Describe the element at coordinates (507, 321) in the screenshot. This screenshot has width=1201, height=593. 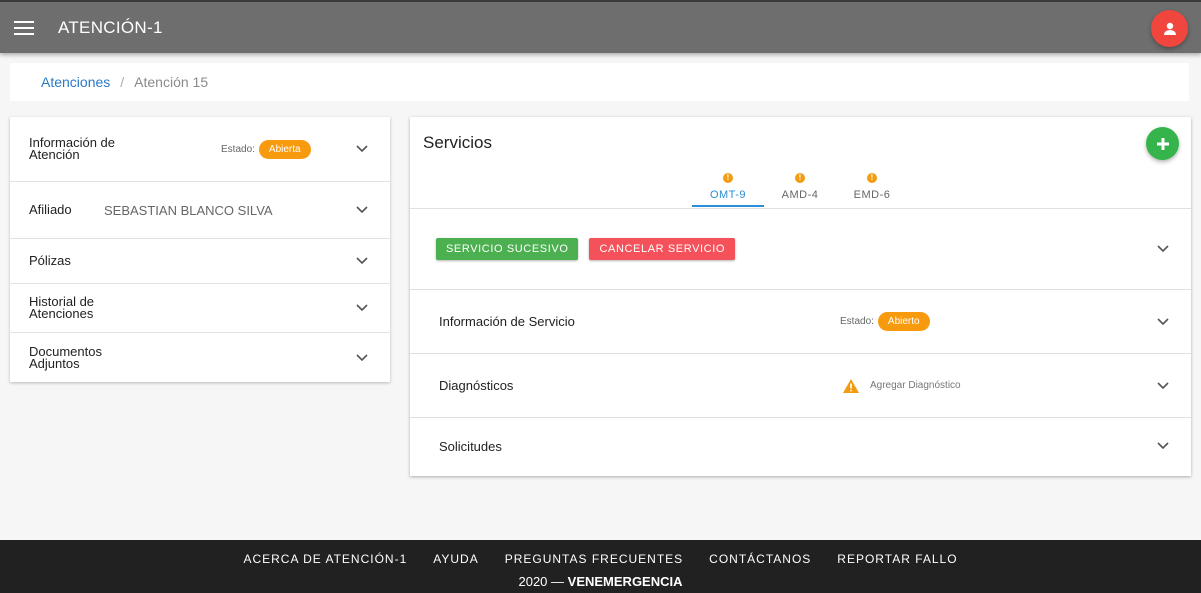
I see `info-servicio-title: Información de Servicio` at that location.